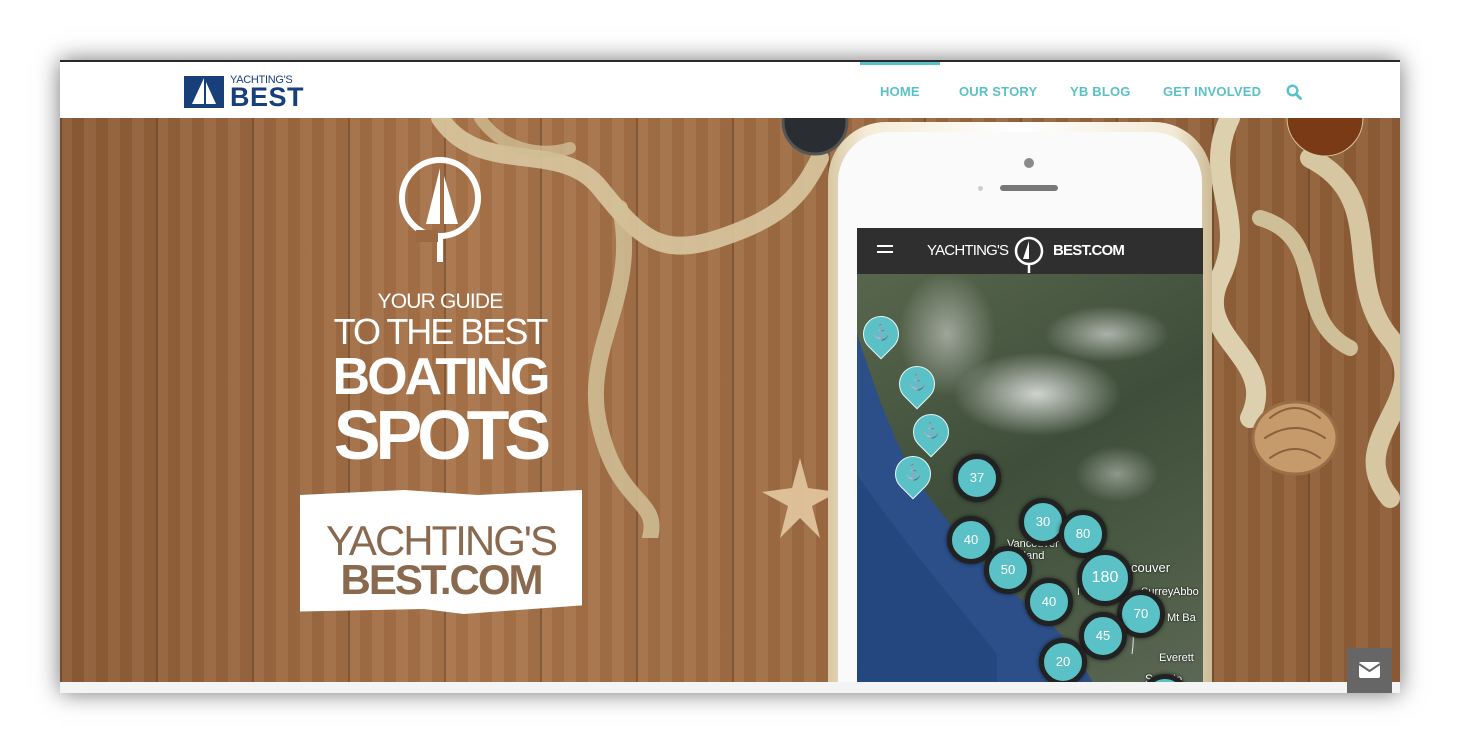  Describe the element at coordinates (267, 97) in the screenshot. I see `logo-text-big: BEST` at that location.